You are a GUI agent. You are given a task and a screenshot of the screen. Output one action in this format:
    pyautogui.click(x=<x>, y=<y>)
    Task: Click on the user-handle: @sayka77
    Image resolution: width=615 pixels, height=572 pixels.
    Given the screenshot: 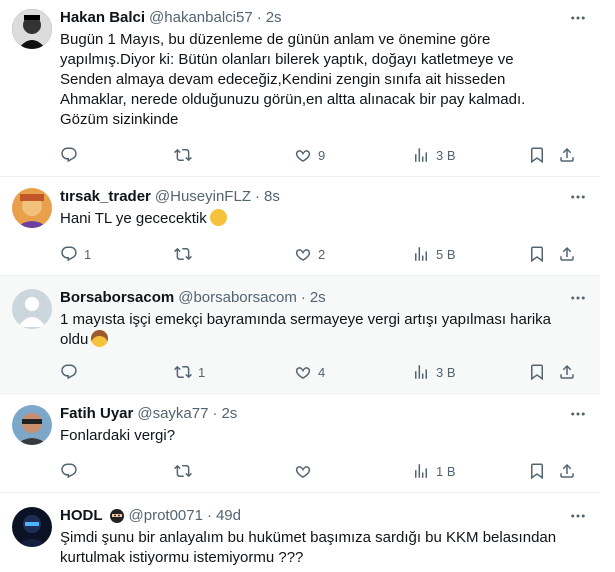 What is the action you would take?
    pyautogui.click(x=172, y=414)
    